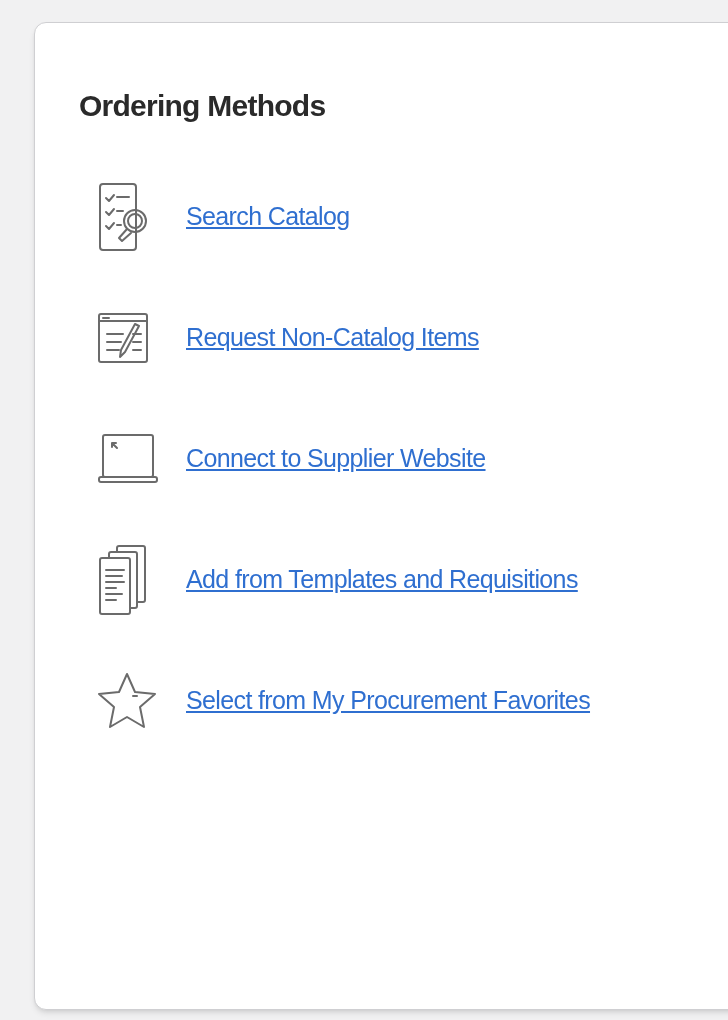 The image size is (728, 1020). Describe the element at coordinates (123, 337) in the screenshot. I see `form-pencil-icon` at that location.